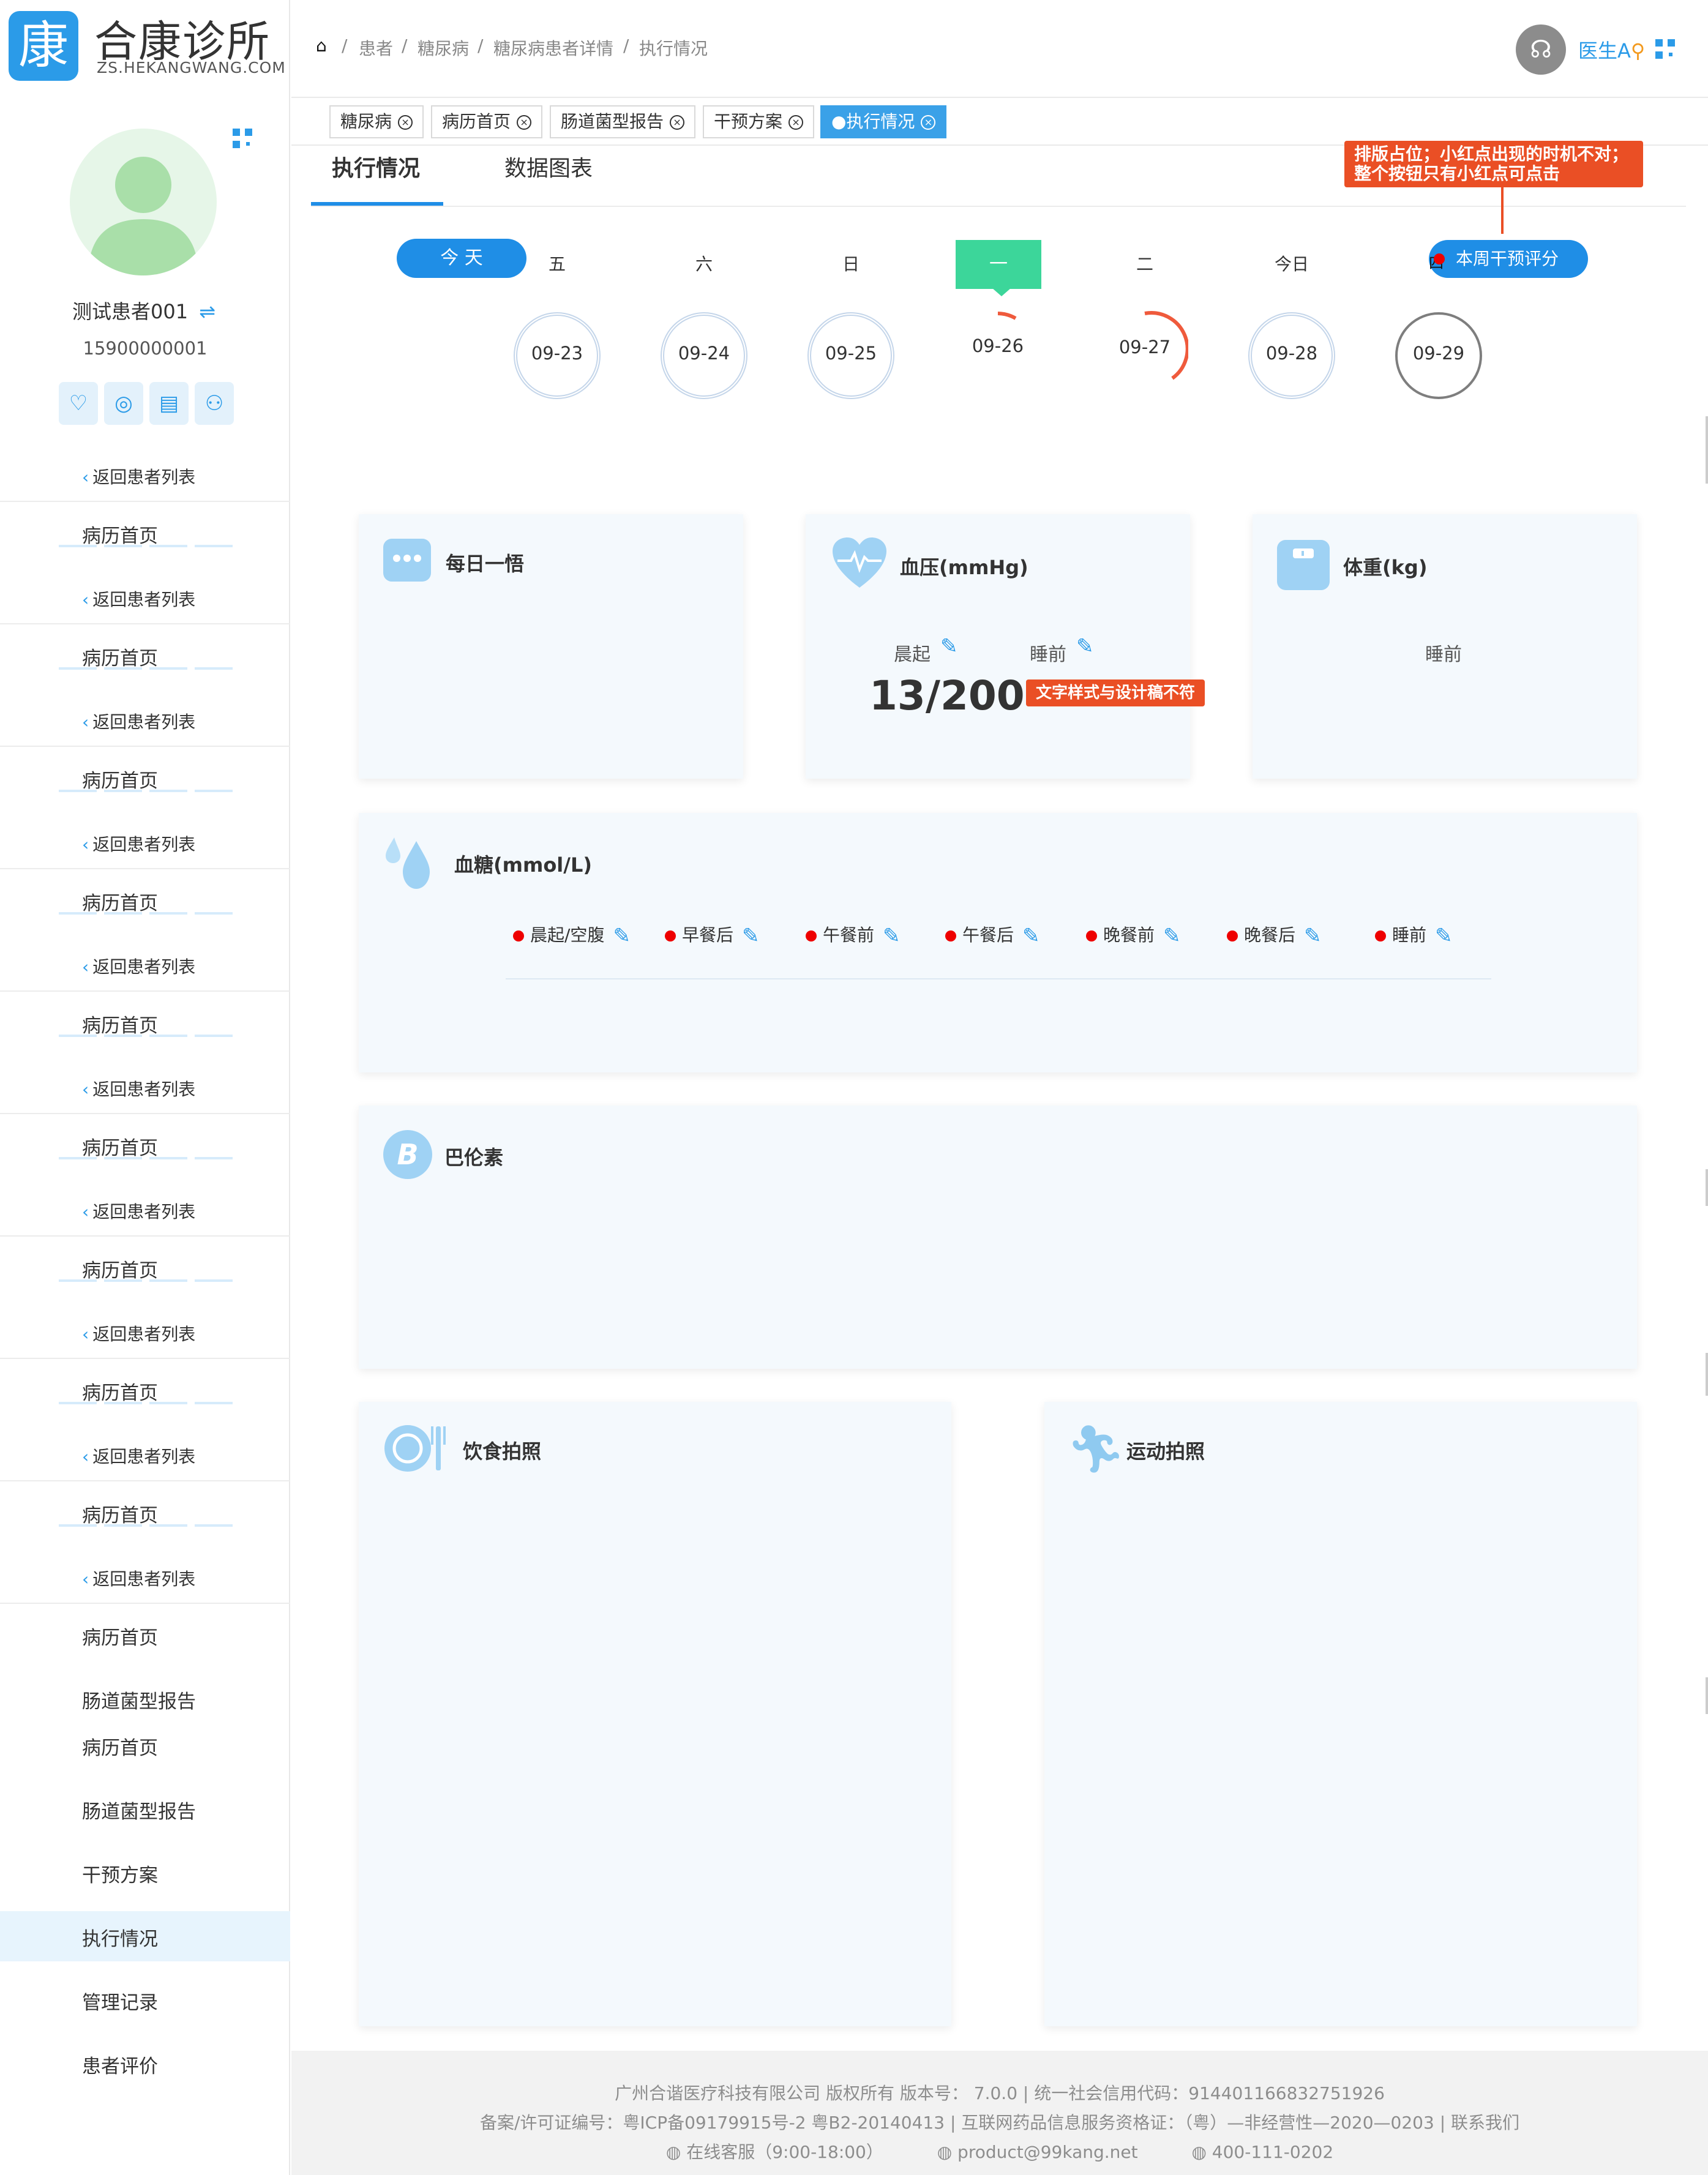 This screenshot has width=1708, height=2175. I want to click on sidebar-item-evaluation: 患者评价, so click(120, 2064).